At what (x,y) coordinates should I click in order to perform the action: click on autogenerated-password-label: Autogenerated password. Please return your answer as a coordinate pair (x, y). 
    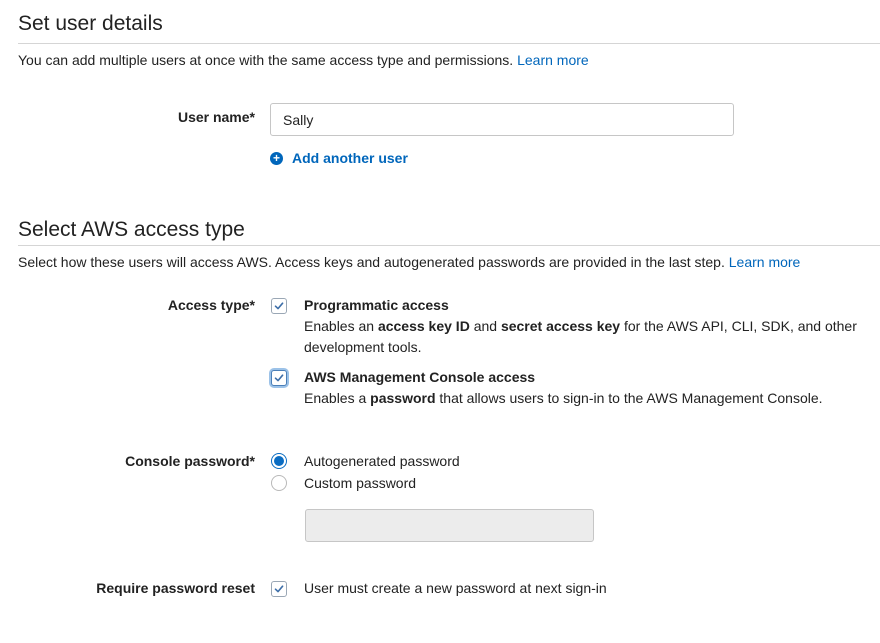
    Looking at the image, I should click on (382, 461).